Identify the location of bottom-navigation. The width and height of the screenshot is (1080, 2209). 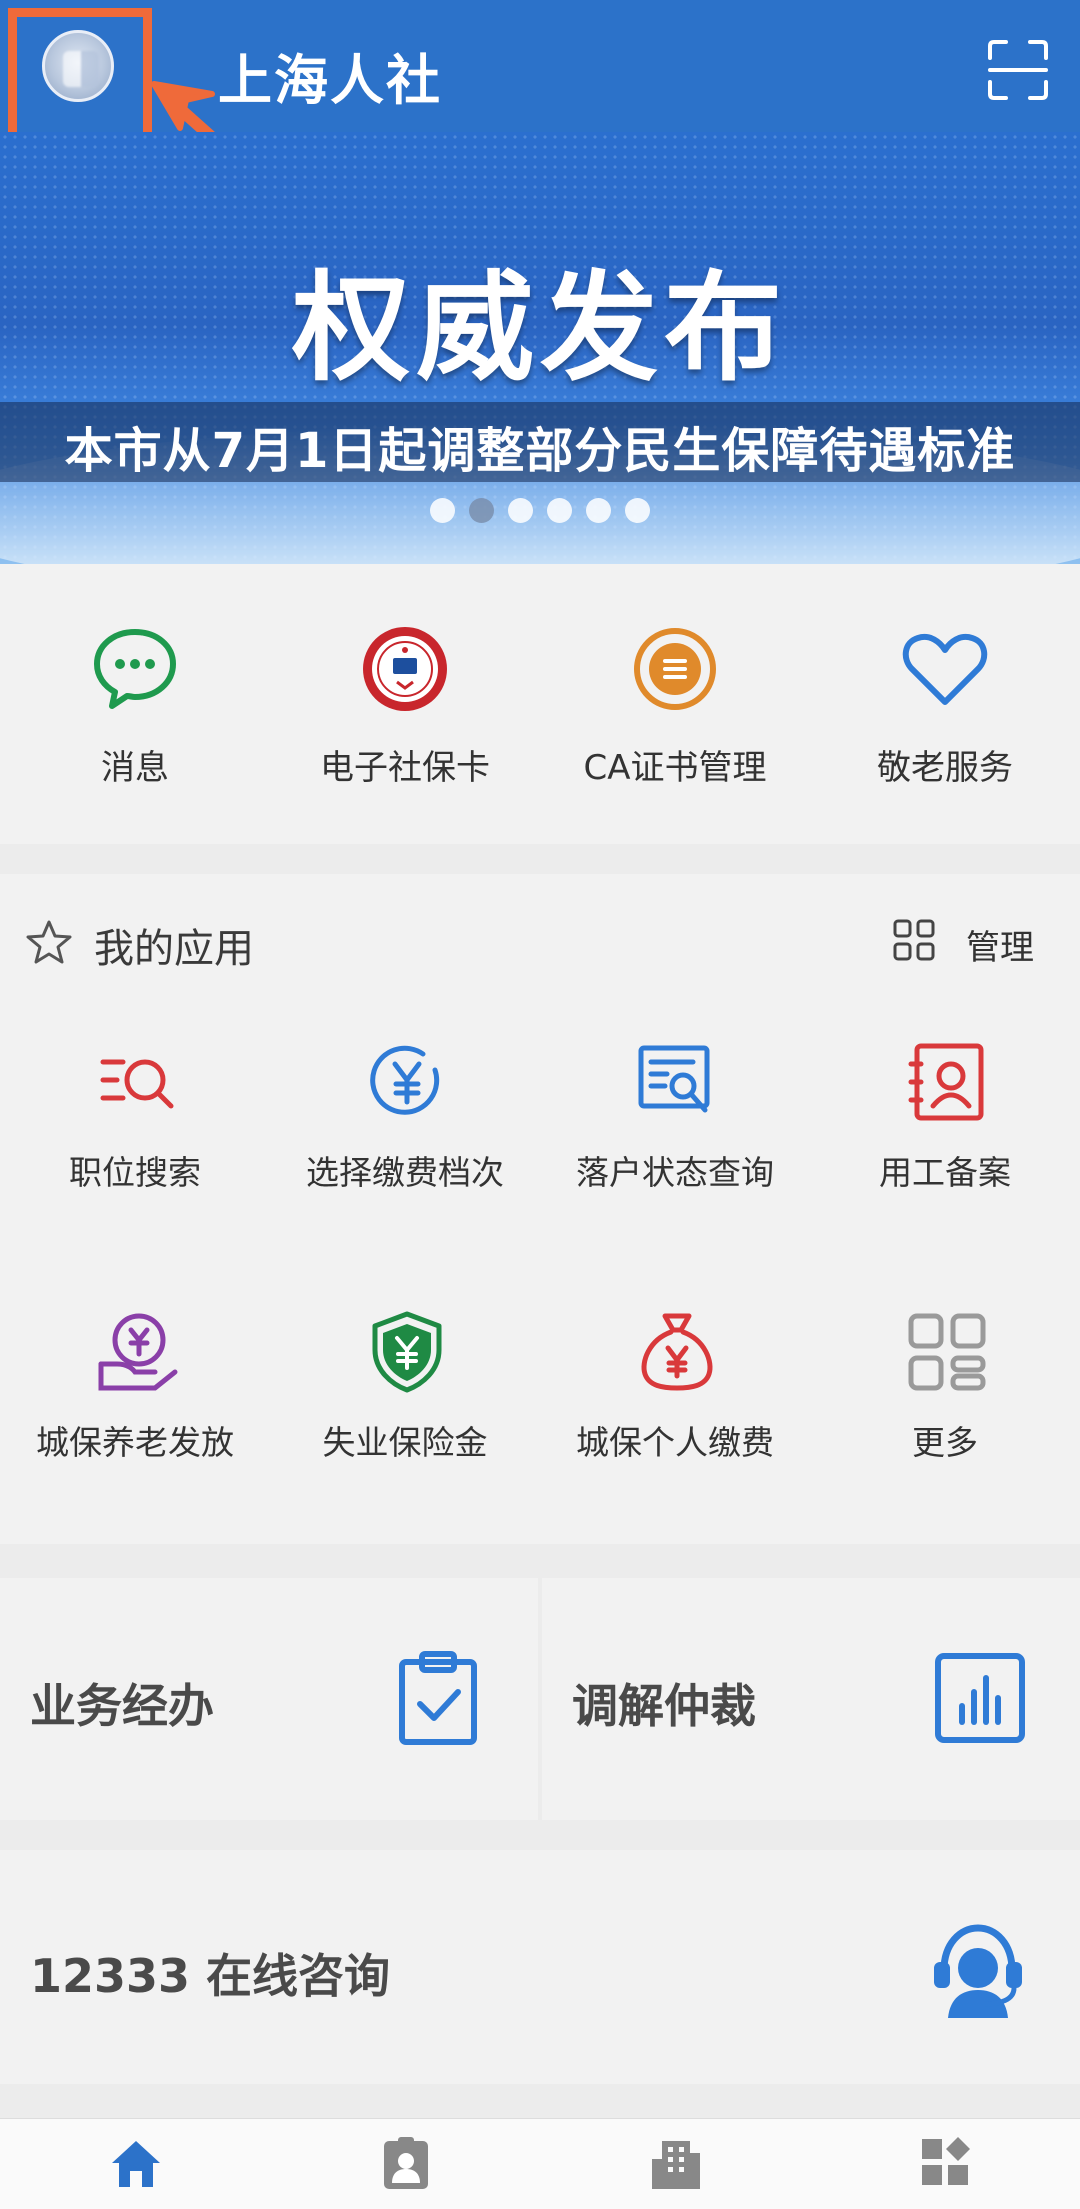
(540, 2163).